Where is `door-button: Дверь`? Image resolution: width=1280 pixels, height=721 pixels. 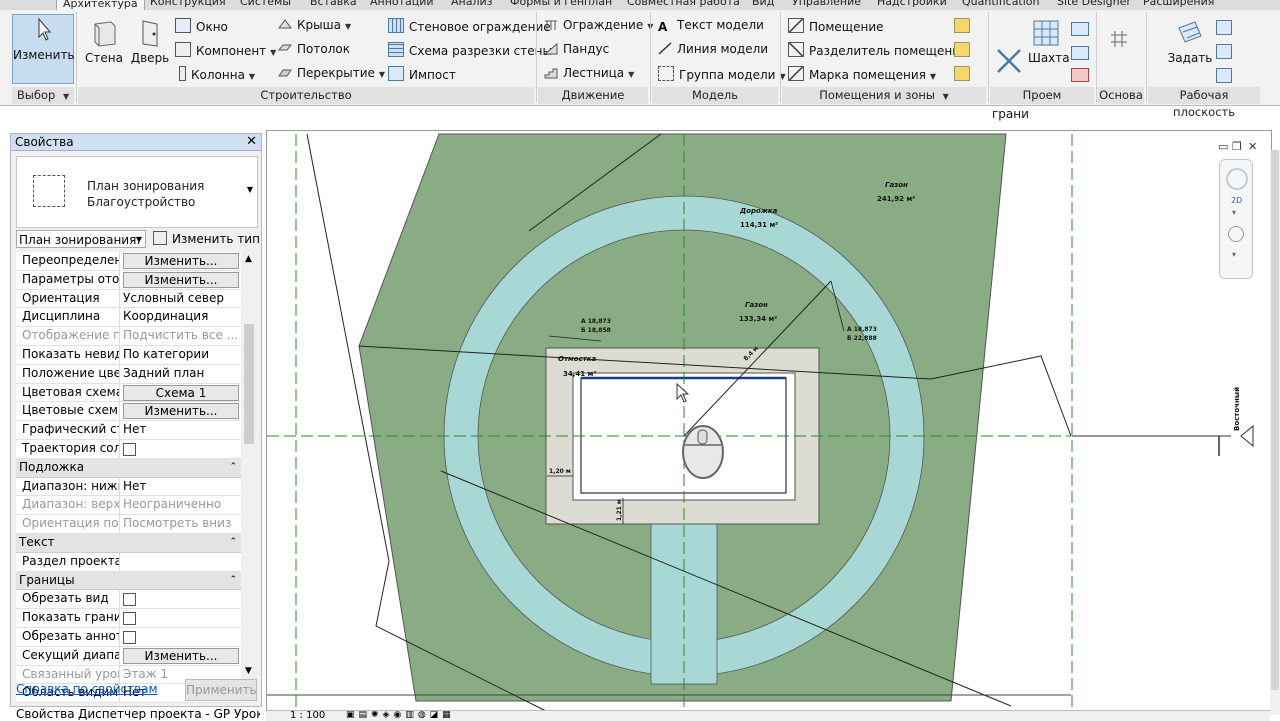
door-button: Дверь is located at coordinates (150, 41).